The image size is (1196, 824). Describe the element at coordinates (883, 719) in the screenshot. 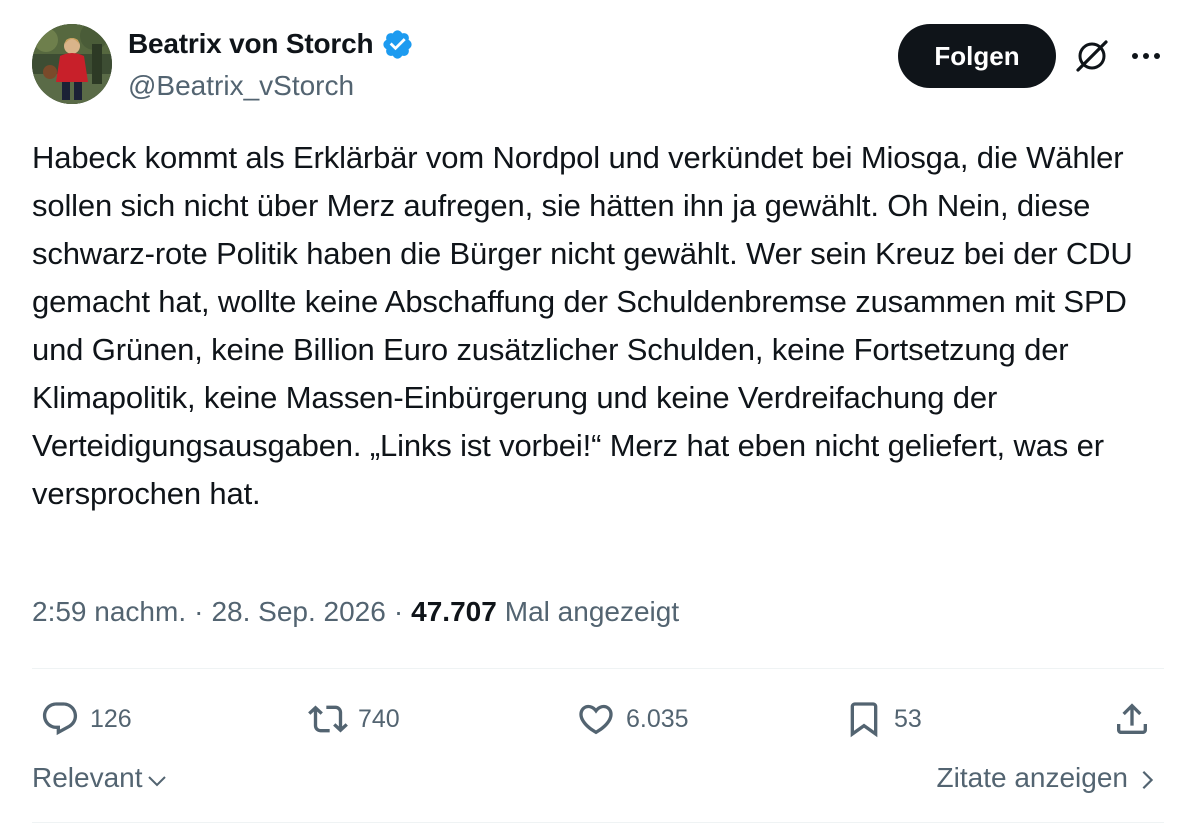

I see `bookmark-button: 53` at that location.